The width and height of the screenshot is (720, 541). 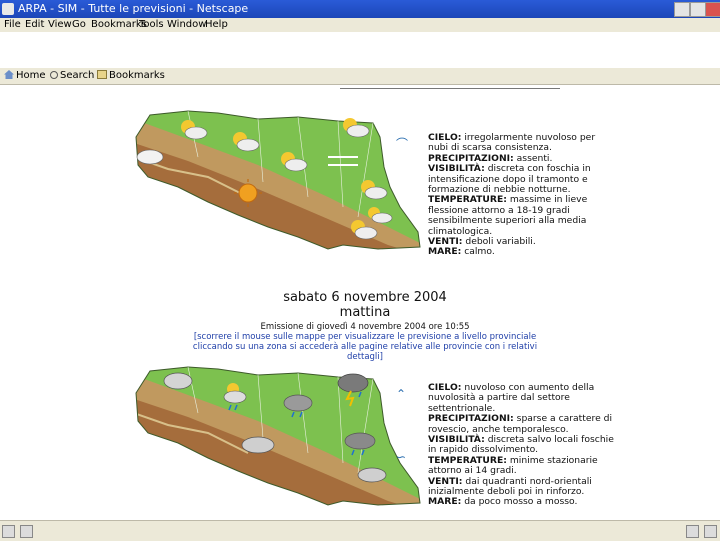 What do you see at coordinates (692, 531) in the screenshot?
I see `security-icon` at bounding box center [692, 531].